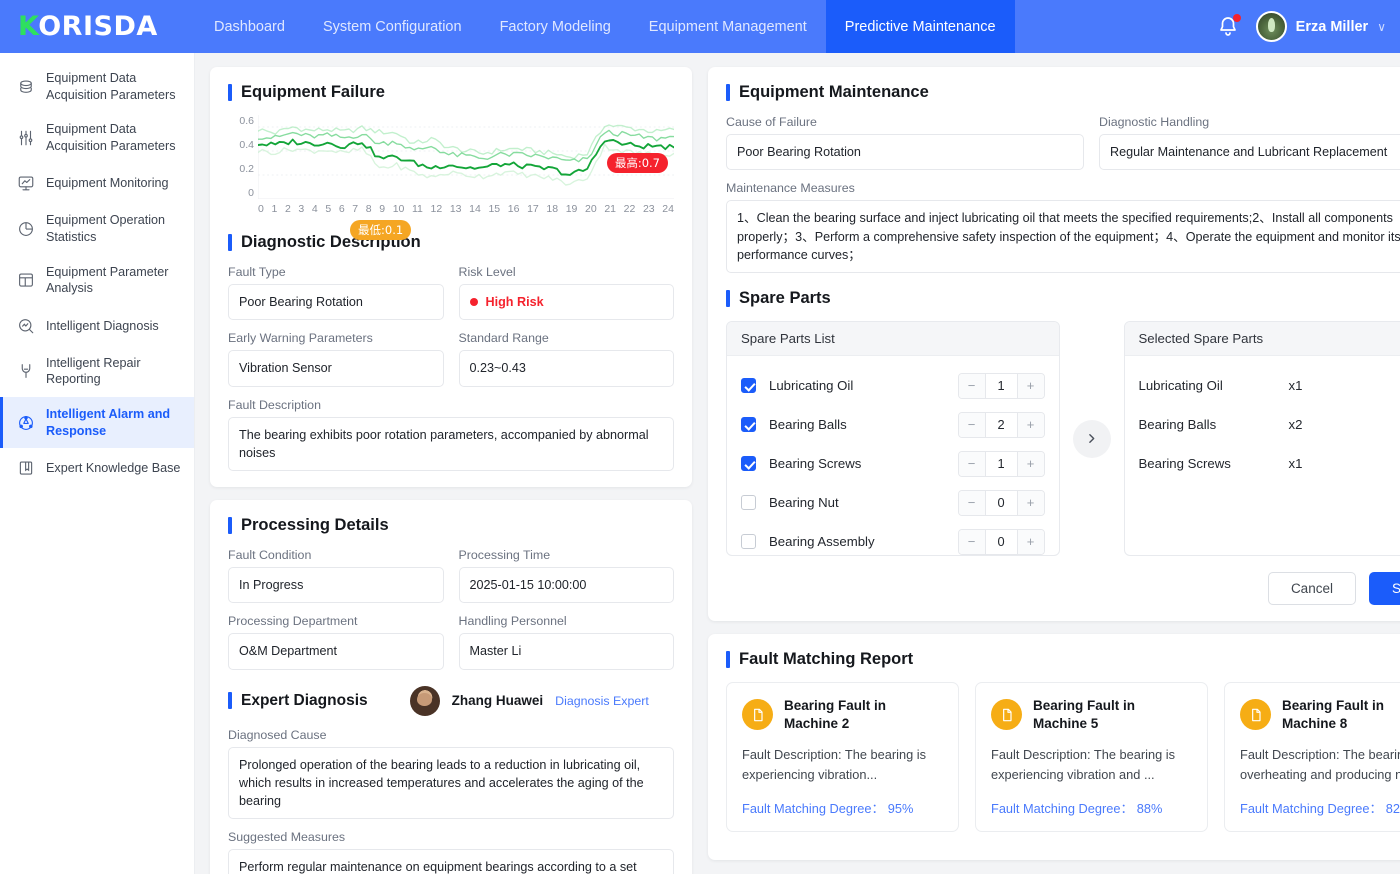  I want to click on diagnostic-description-title: Diagnostic Description, so click(451, 242).